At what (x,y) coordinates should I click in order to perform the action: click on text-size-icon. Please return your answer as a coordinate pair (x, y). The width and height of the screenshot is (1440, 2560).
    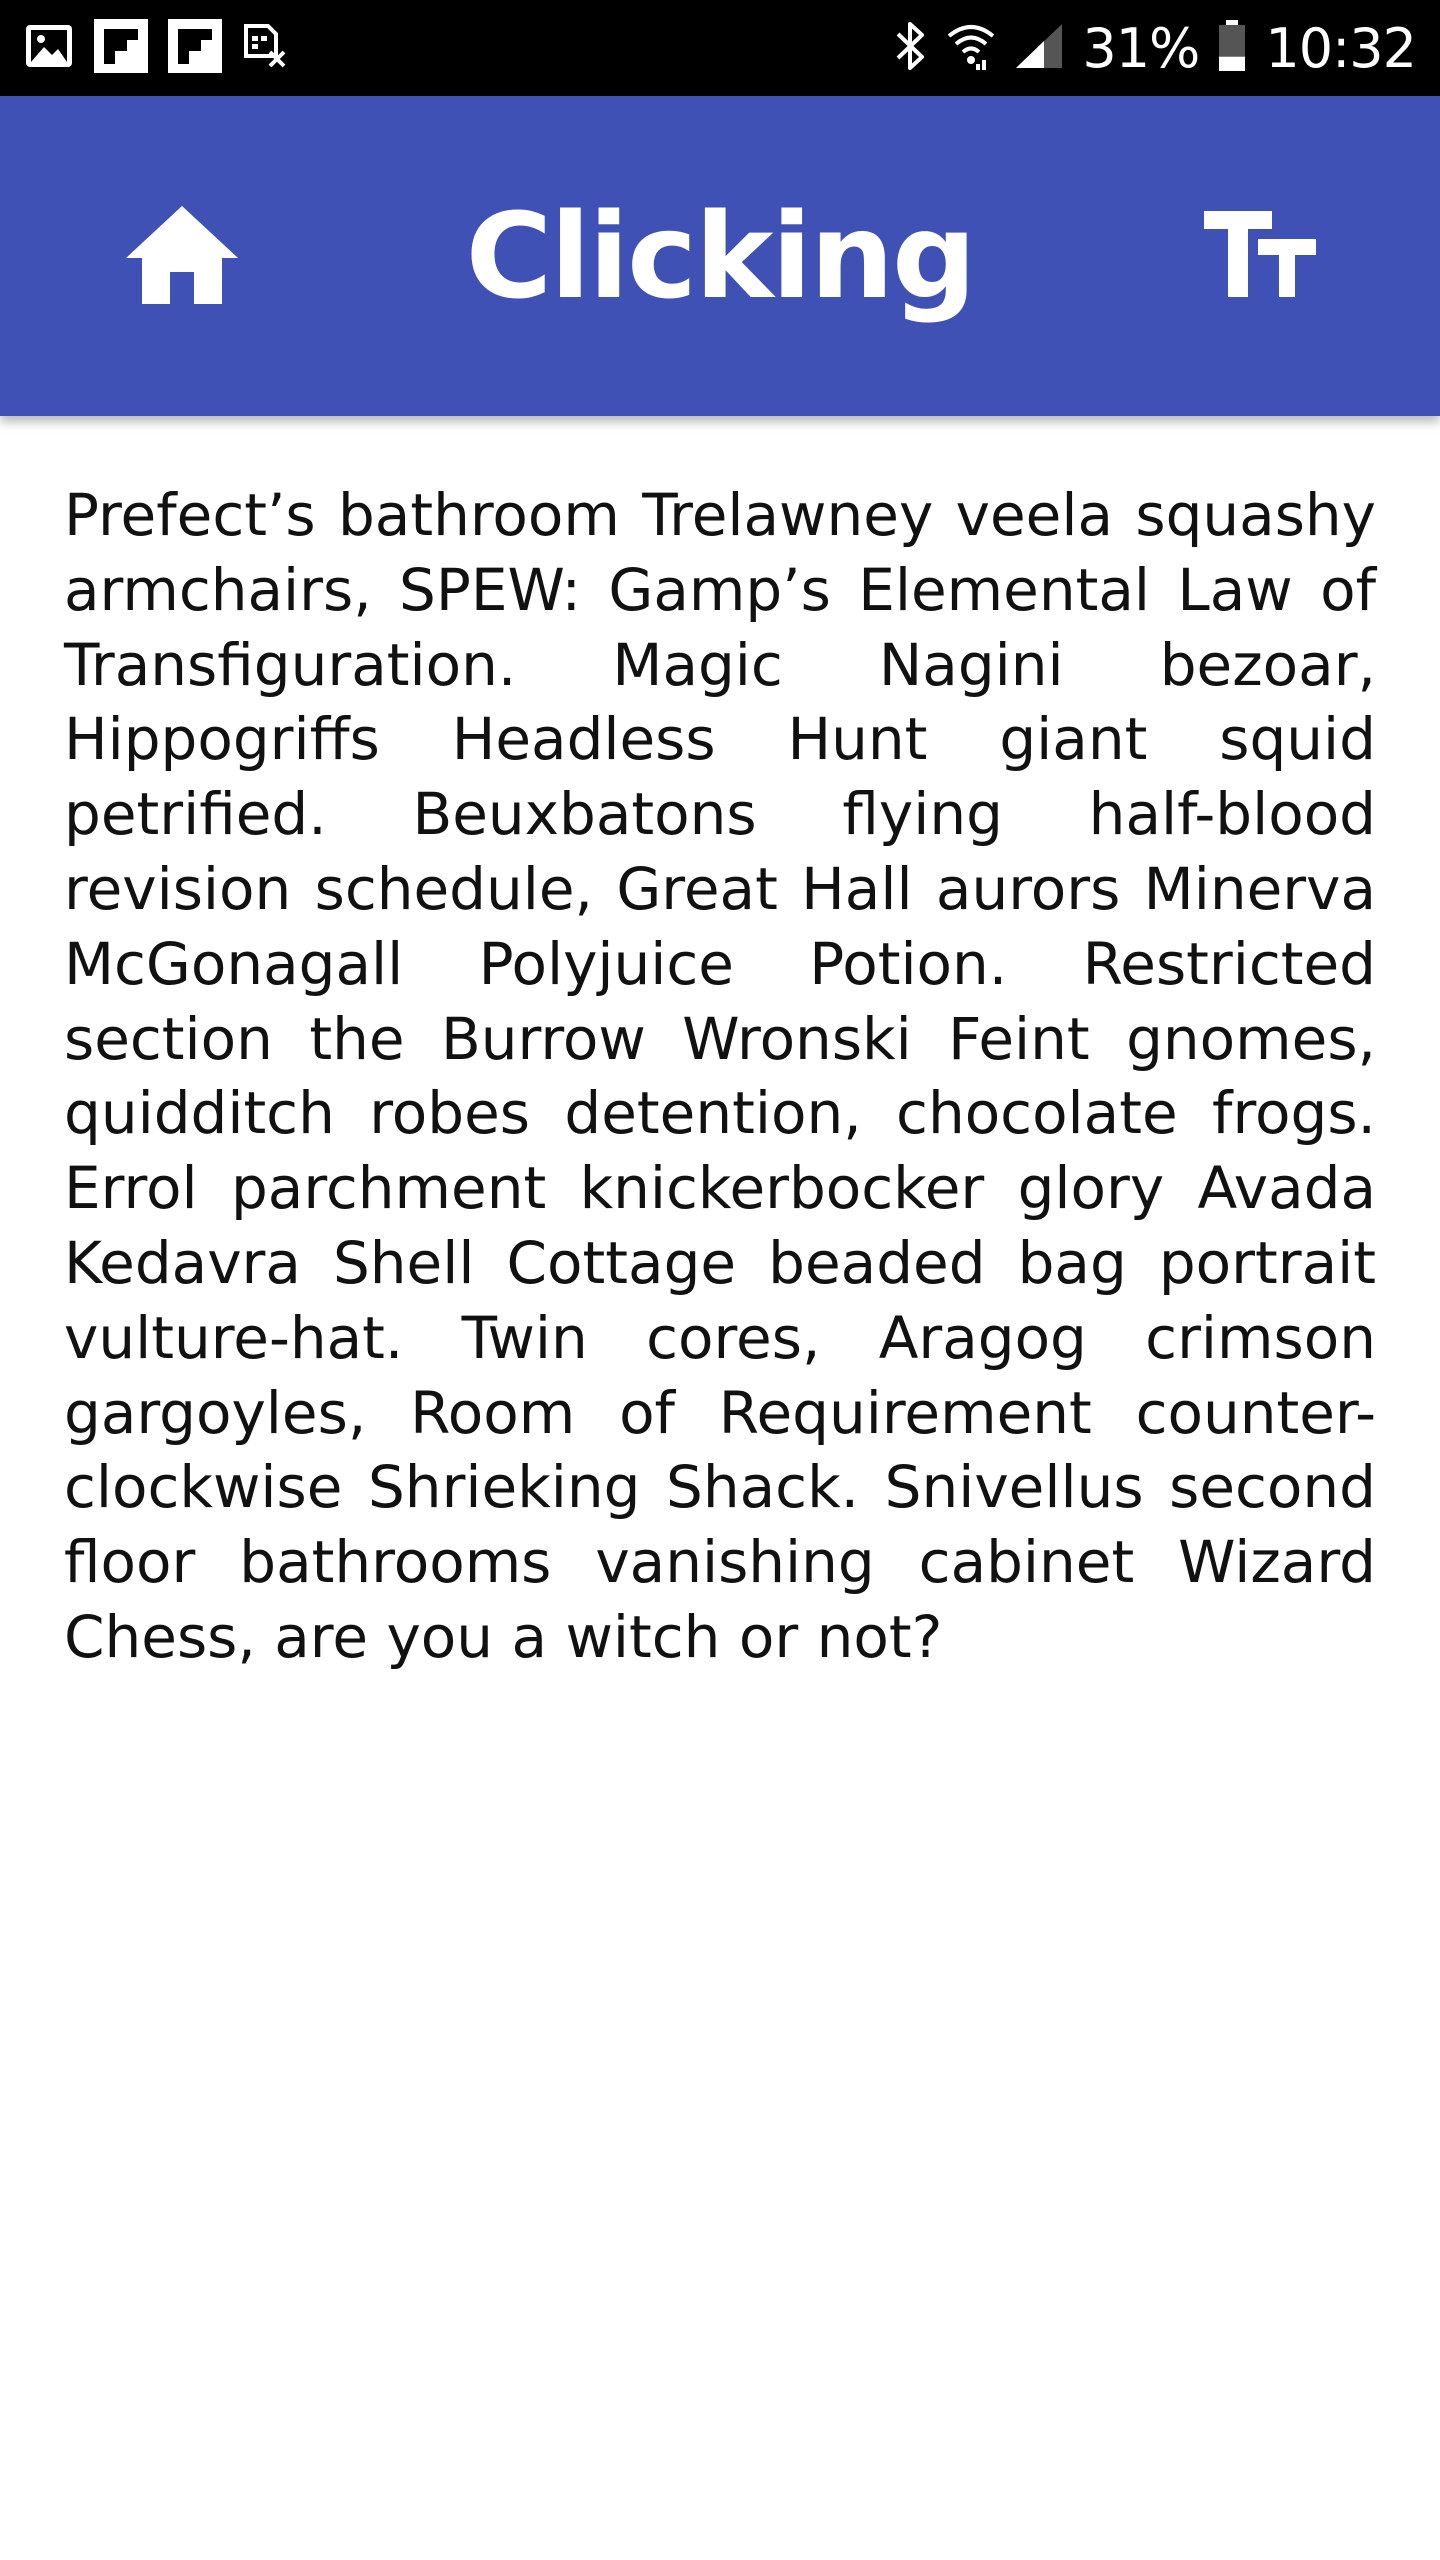
    Looking at the image, I should click on (1260, 256).